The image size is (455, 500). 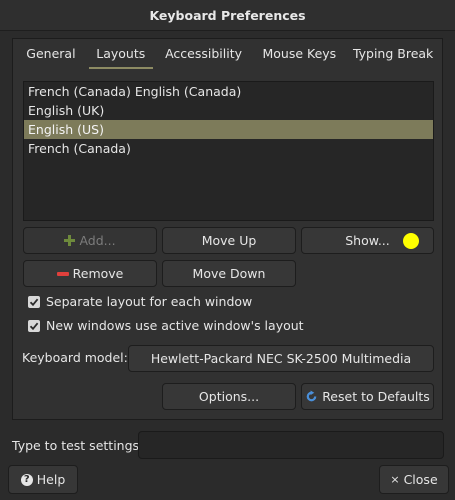 What do you see at coordinates (228, 148) in the screenshot?
I see `list-item: French (Canada)` at bounding box center [228, 148].